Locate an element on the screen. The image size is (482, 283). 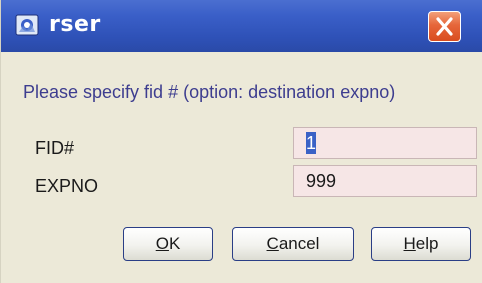
close-icon is located at coordinates (444, 26).